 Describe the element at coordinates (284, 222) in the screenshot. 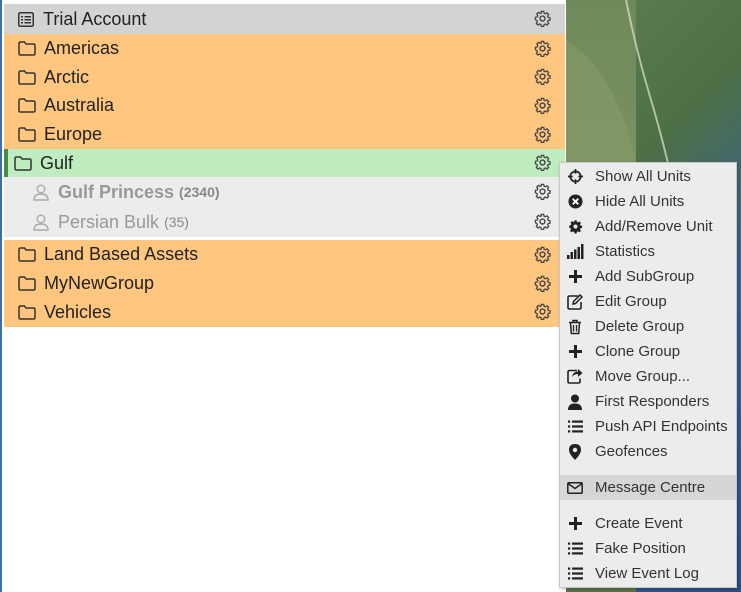

I see `unit-item: Persian Bulk (35)` at that location.